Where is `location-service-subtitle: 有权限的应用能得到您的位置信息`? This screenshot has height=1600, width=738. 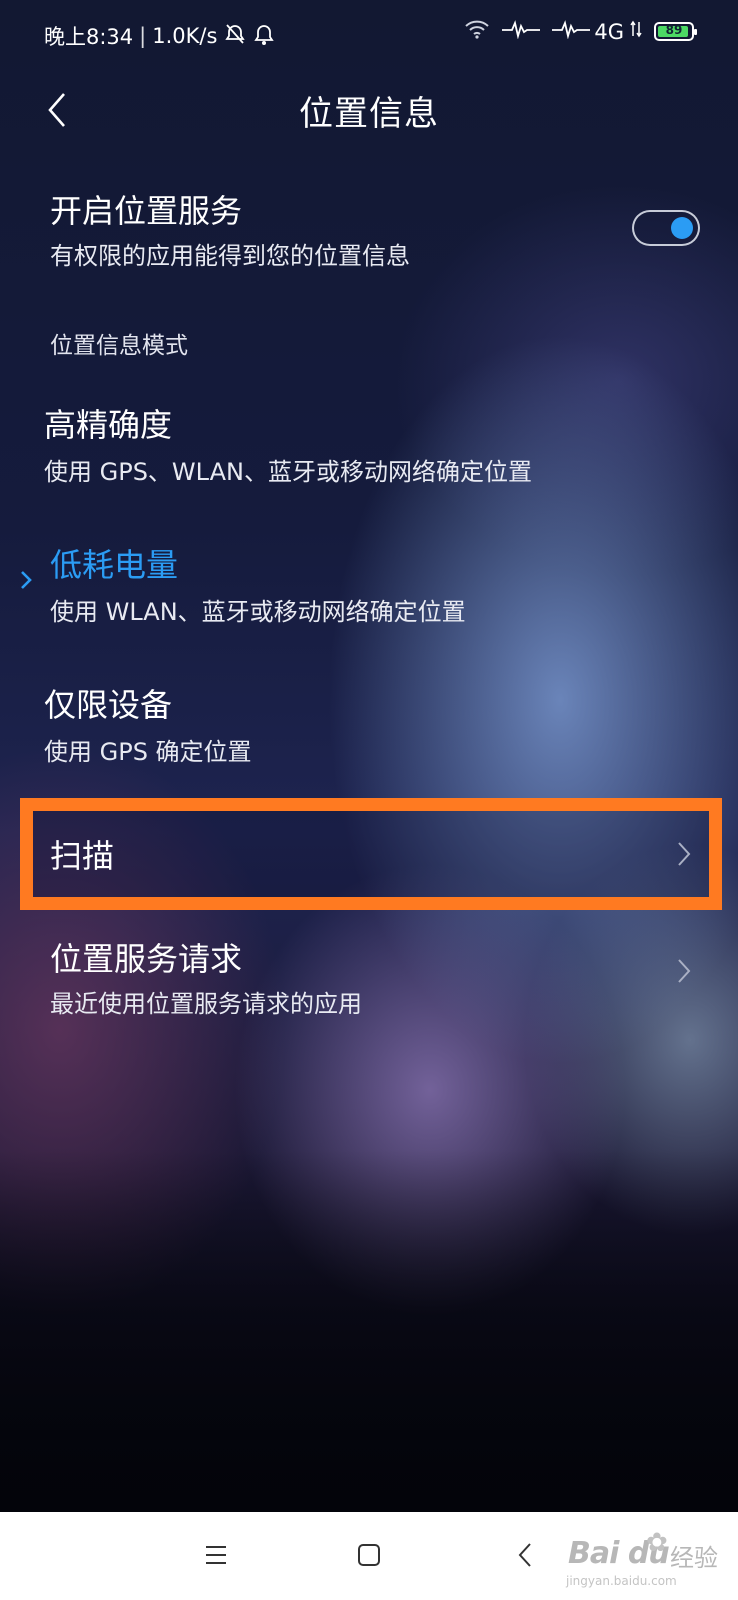
location-service-subtitle: 有权限的应用能得到您的位置信息 is located at coordinates (230, 256).